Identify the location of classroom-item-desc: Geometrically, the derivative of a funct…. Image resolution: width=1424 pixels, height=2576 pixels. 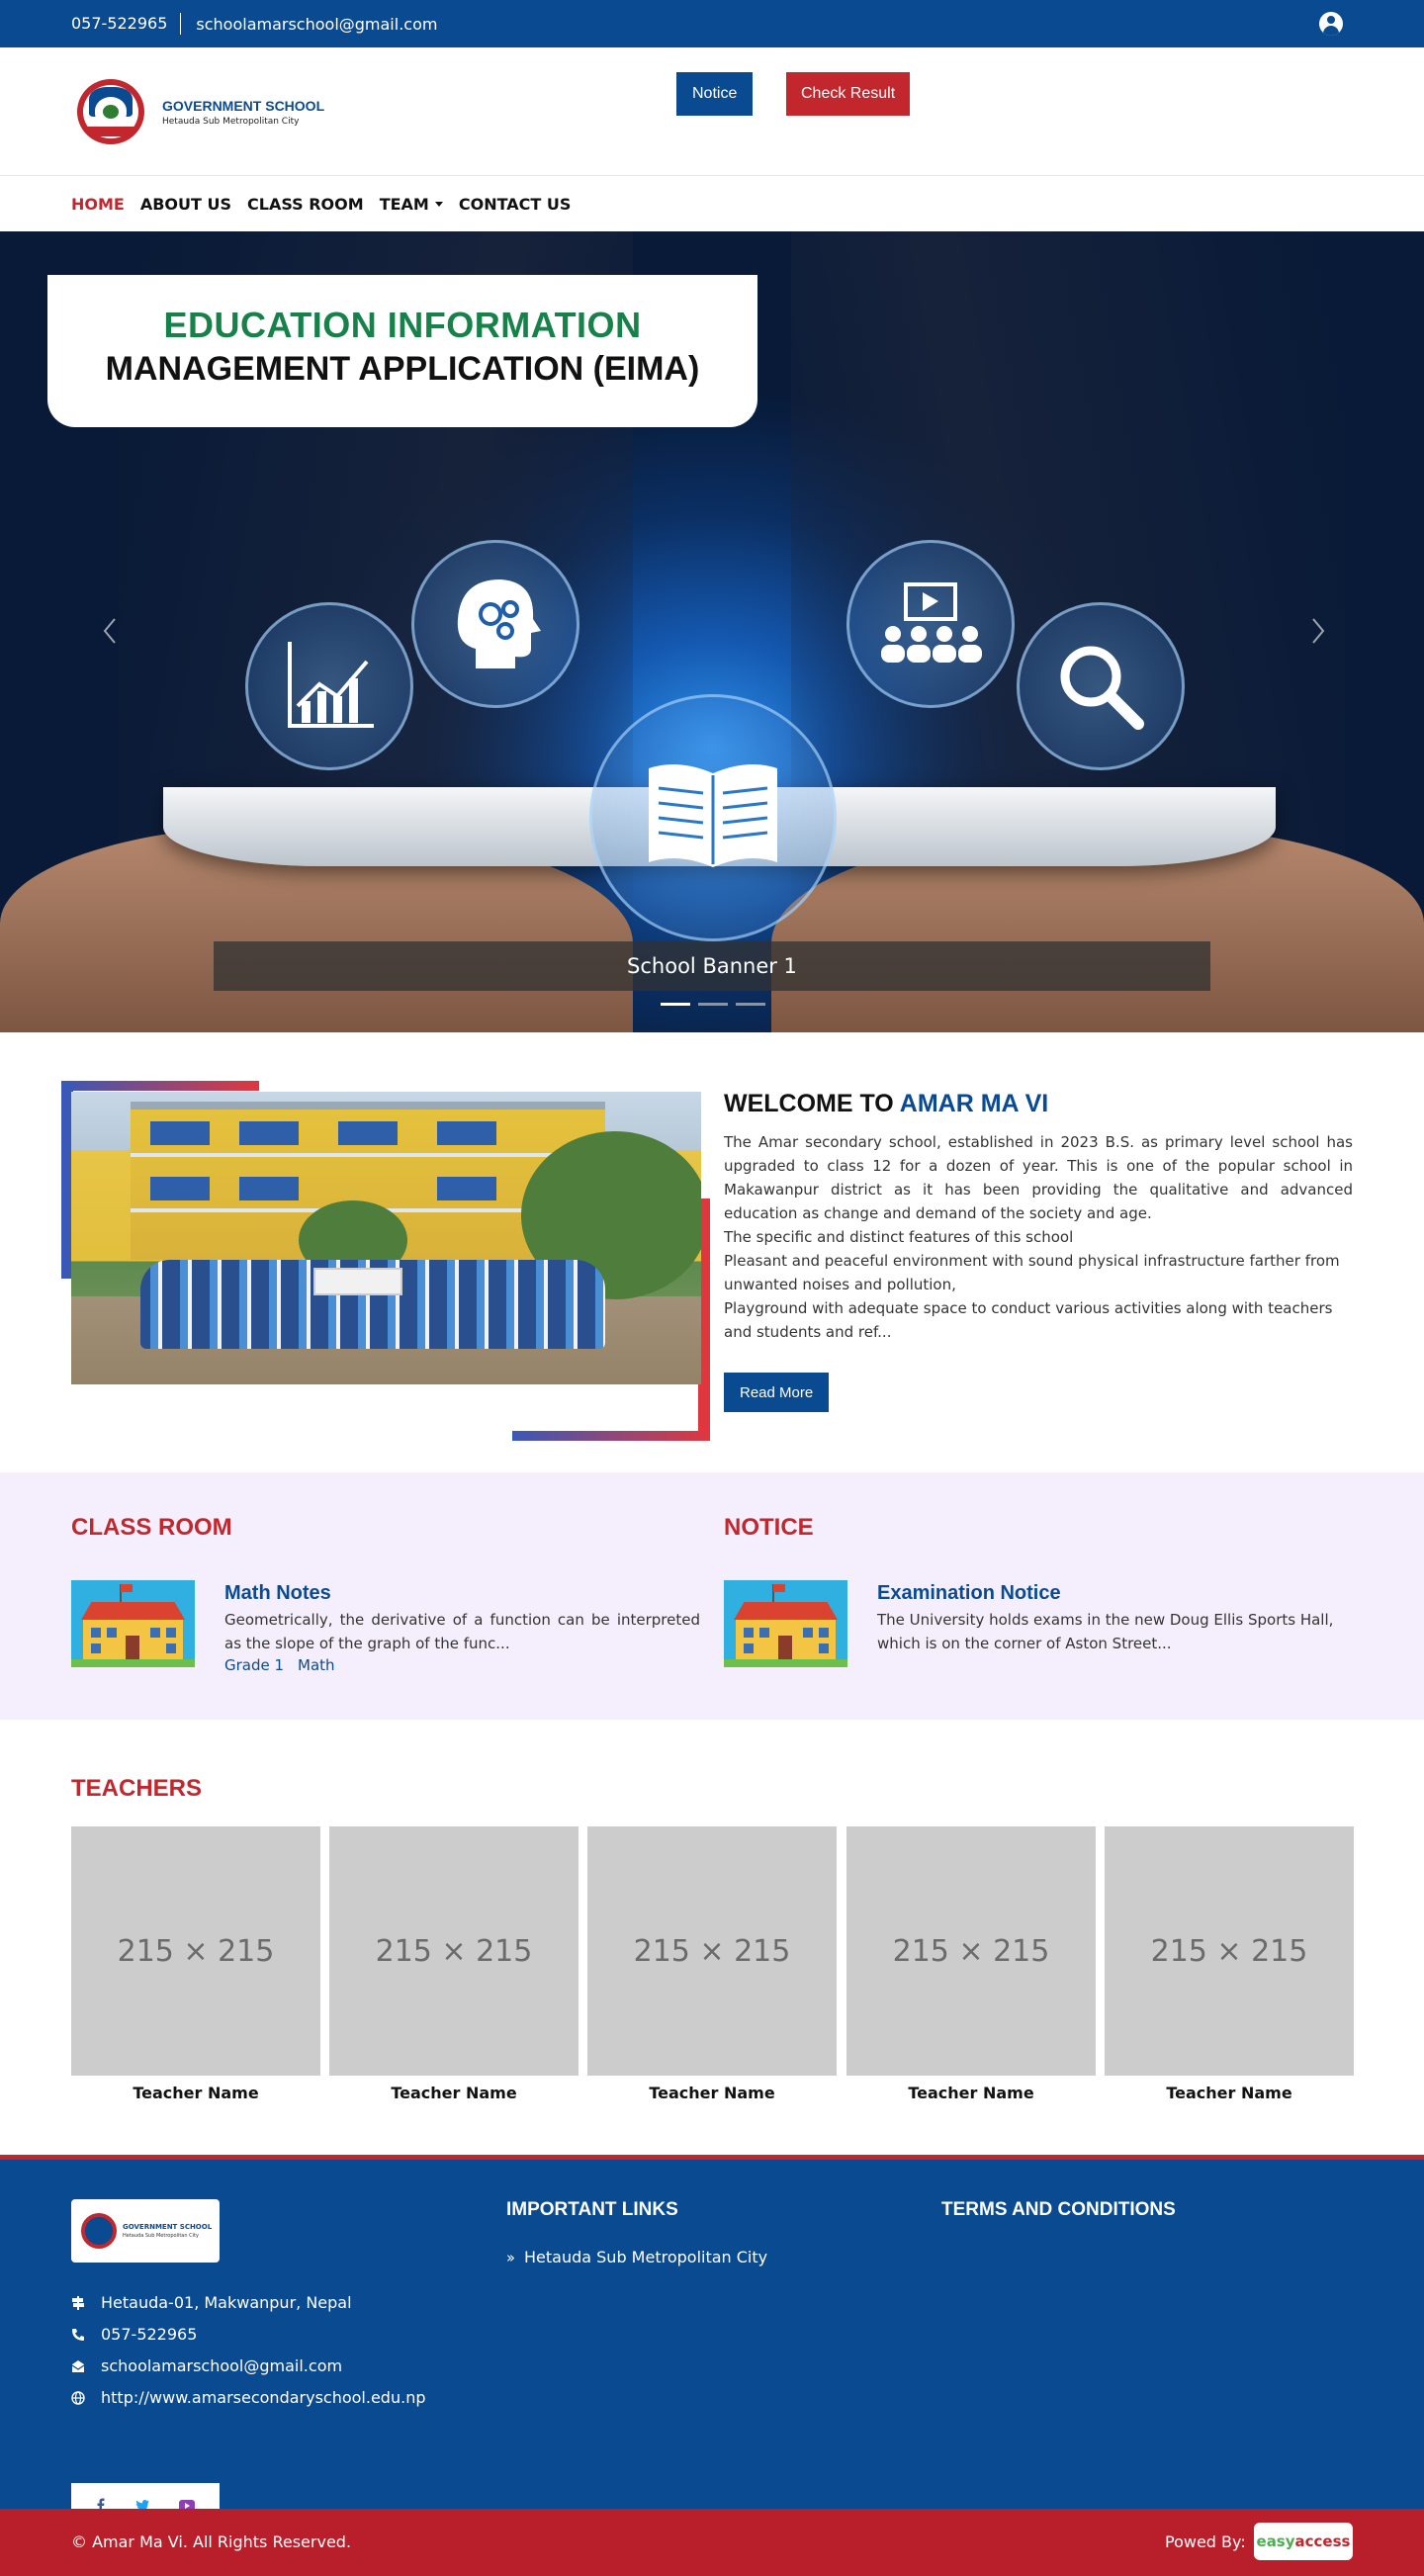
(462, 1631).